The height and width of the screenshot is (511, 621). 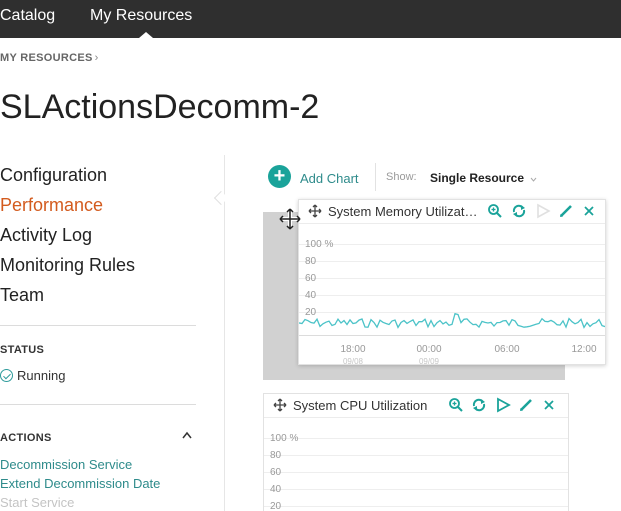 What do you see at coordinates (276, 506) in the screenshot?
I see `y-tick-label: 20` at bounding box center [276, 506].